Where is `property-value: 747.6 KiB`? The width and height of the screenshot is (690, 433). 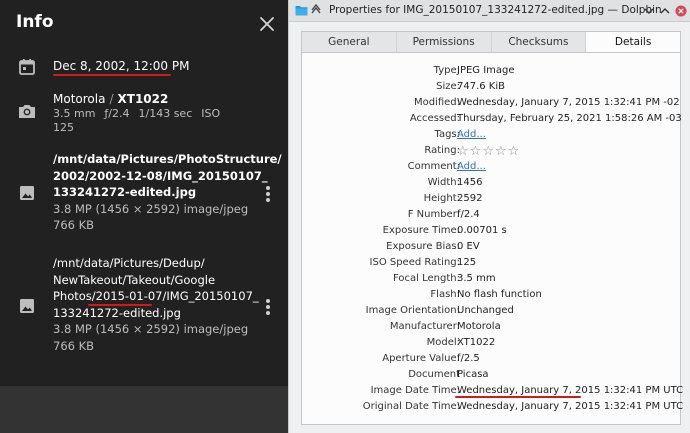 property-value: 747.6 KiB is located at coordinates (481, 86).